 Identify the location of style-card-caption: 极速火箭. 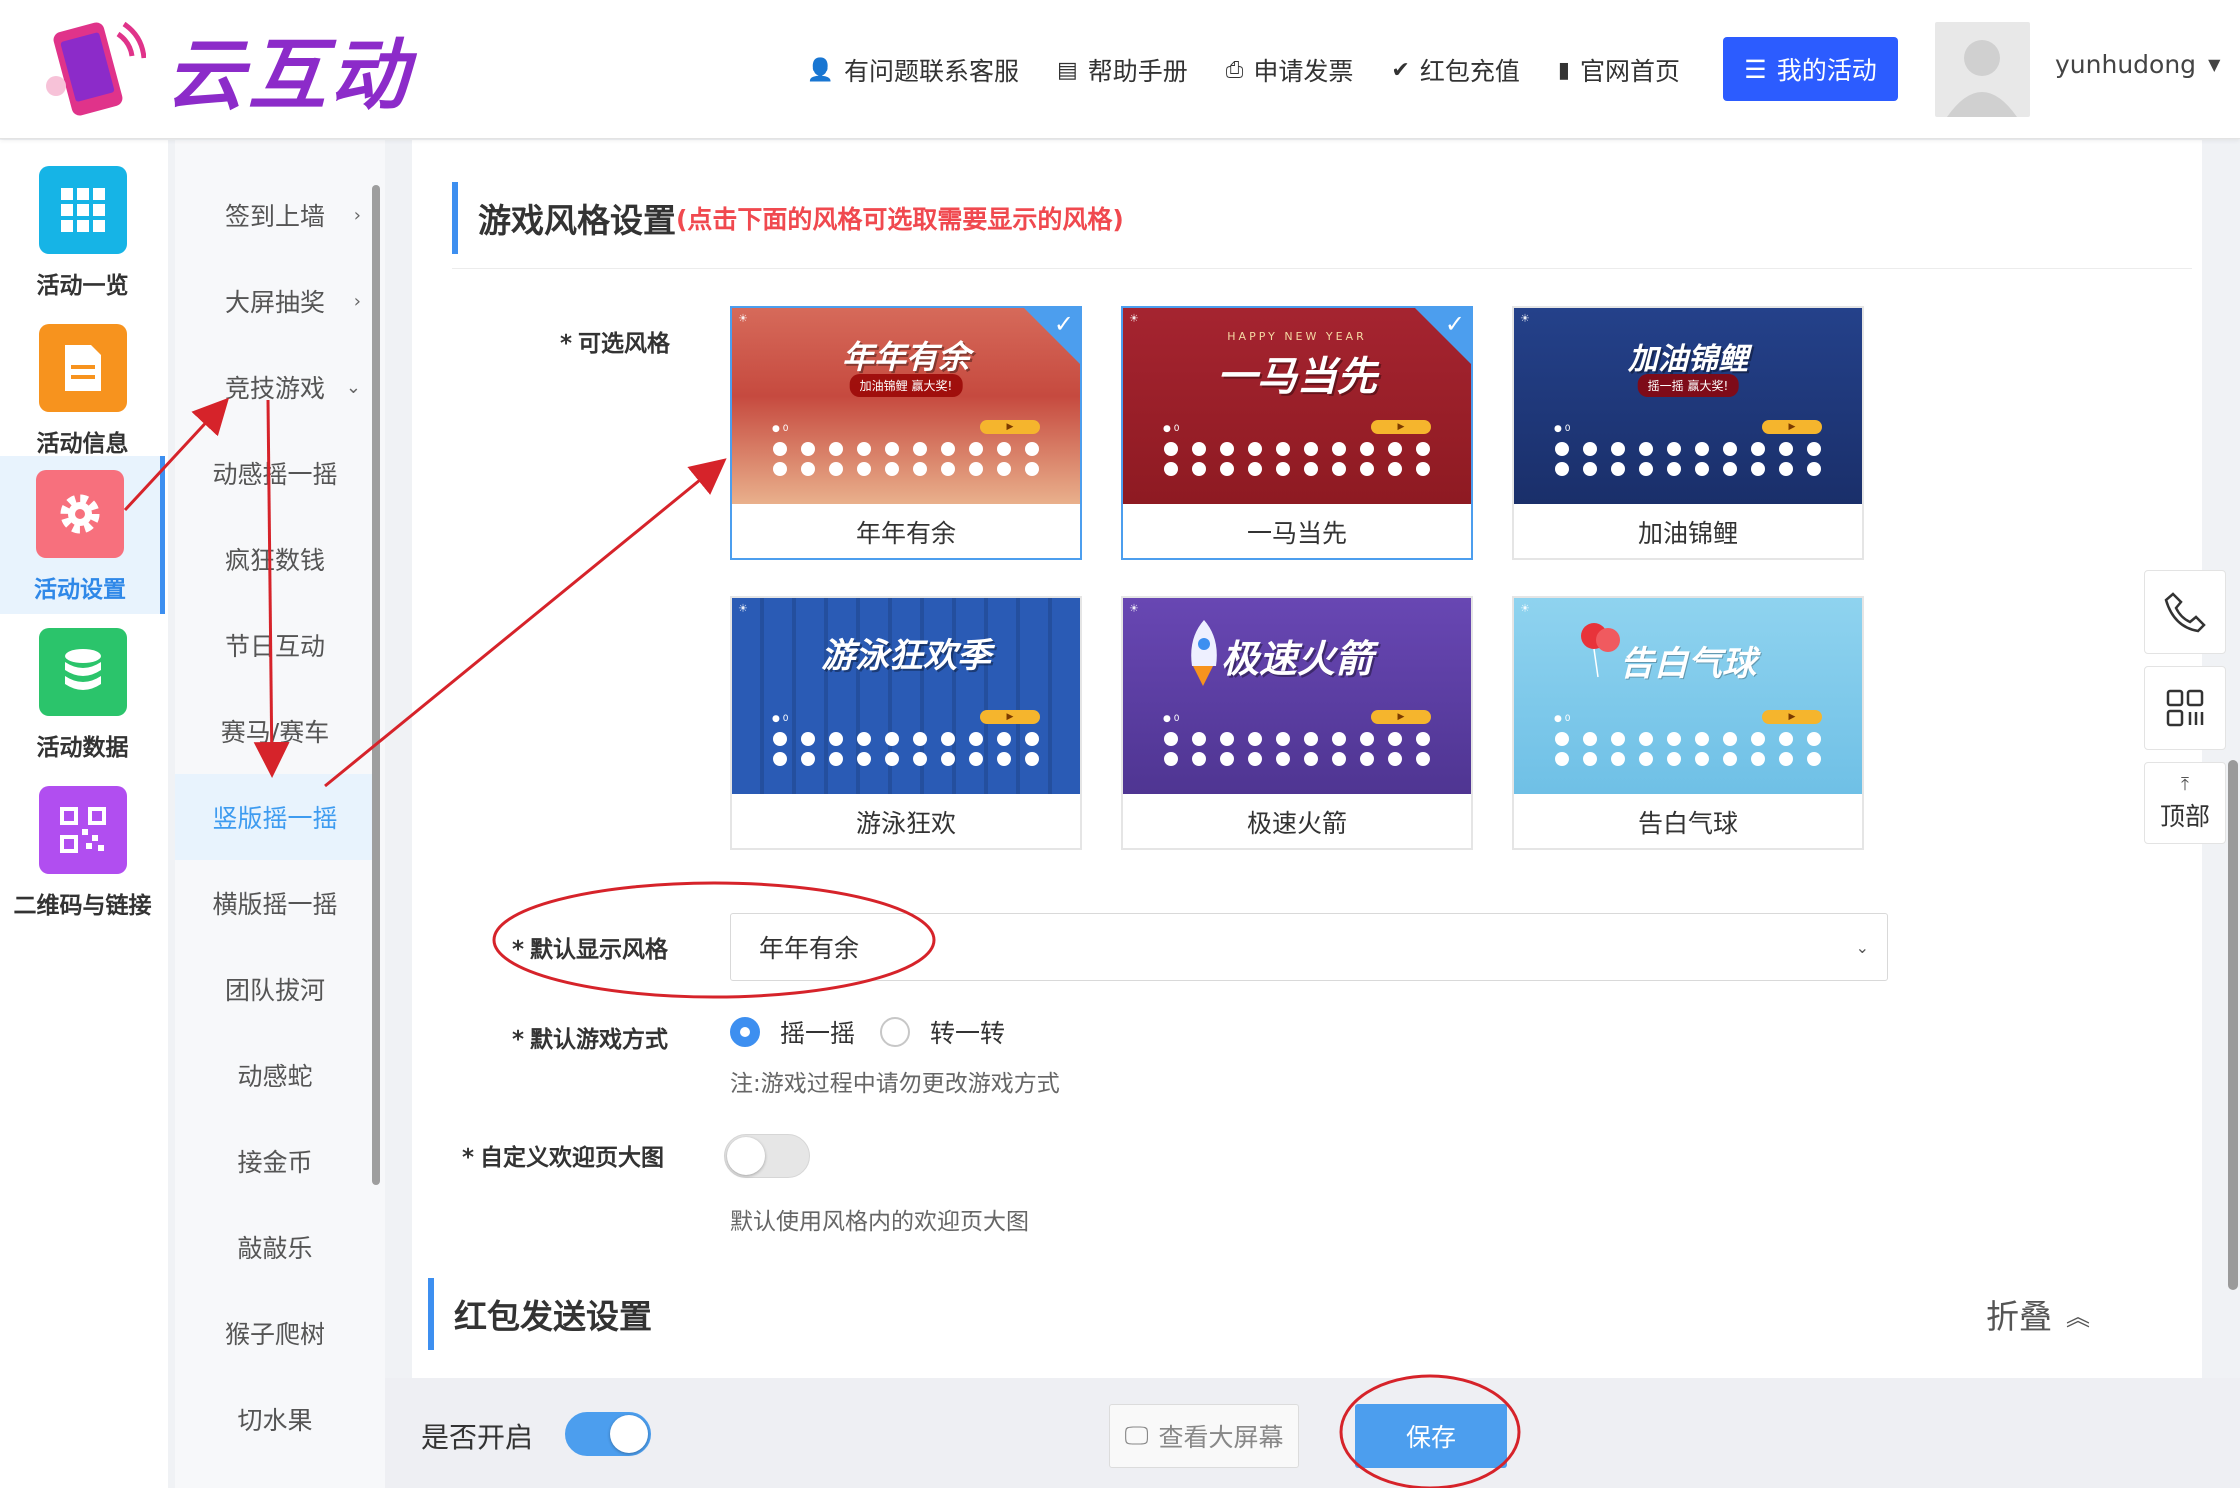
(1296, 823).